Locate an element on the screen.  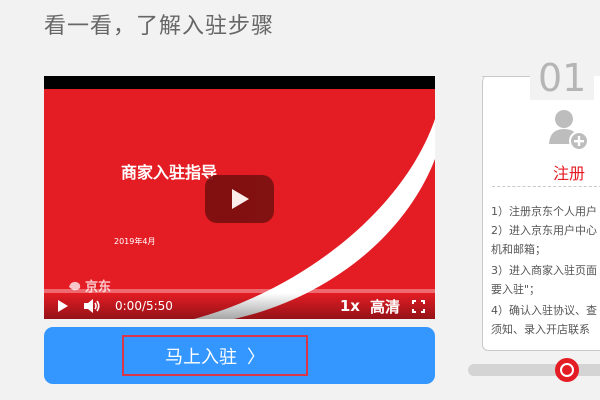
fullscreen-icon is located at coordinates (418, 306).